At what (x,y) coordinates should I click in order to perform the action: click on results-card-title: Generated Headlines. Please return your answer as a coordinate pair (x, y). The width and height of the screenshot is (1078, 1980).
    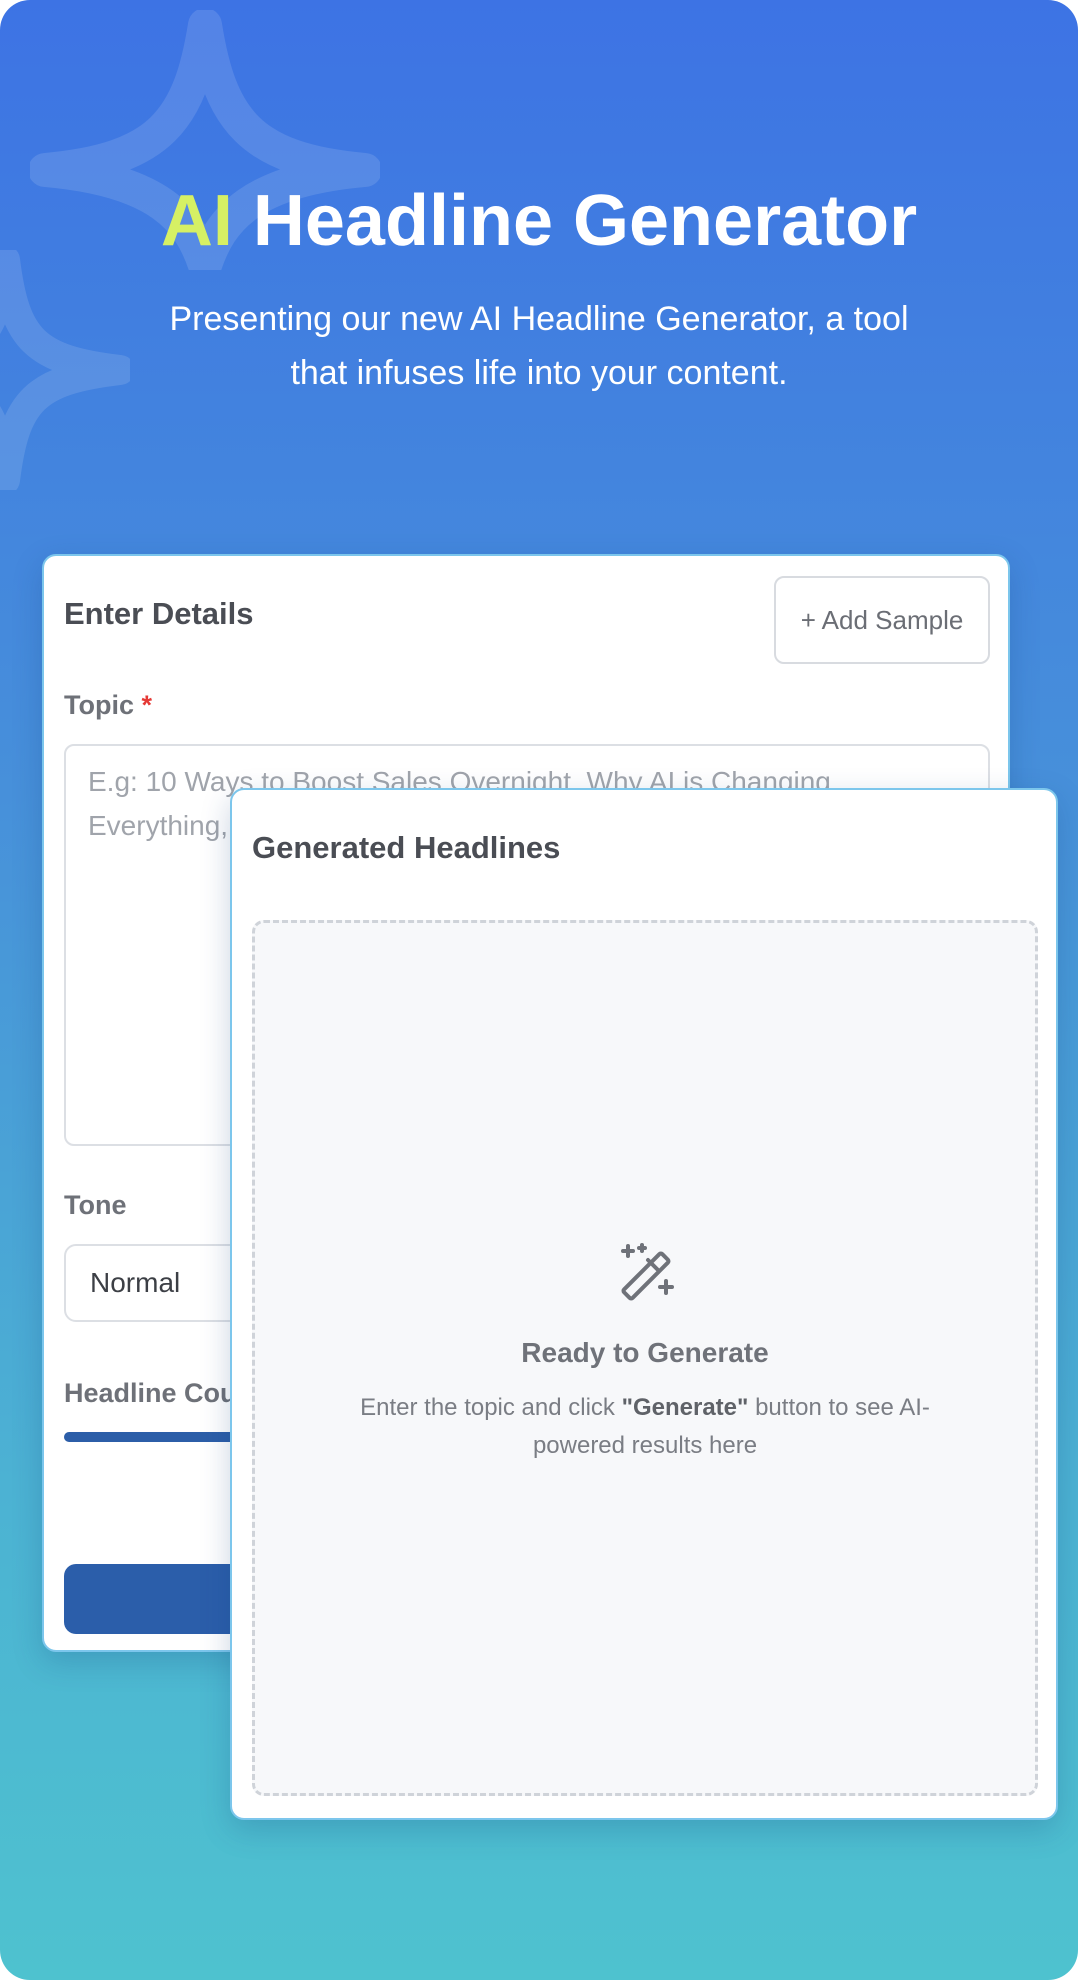
    Looking at the image, I should click on (406, 847).